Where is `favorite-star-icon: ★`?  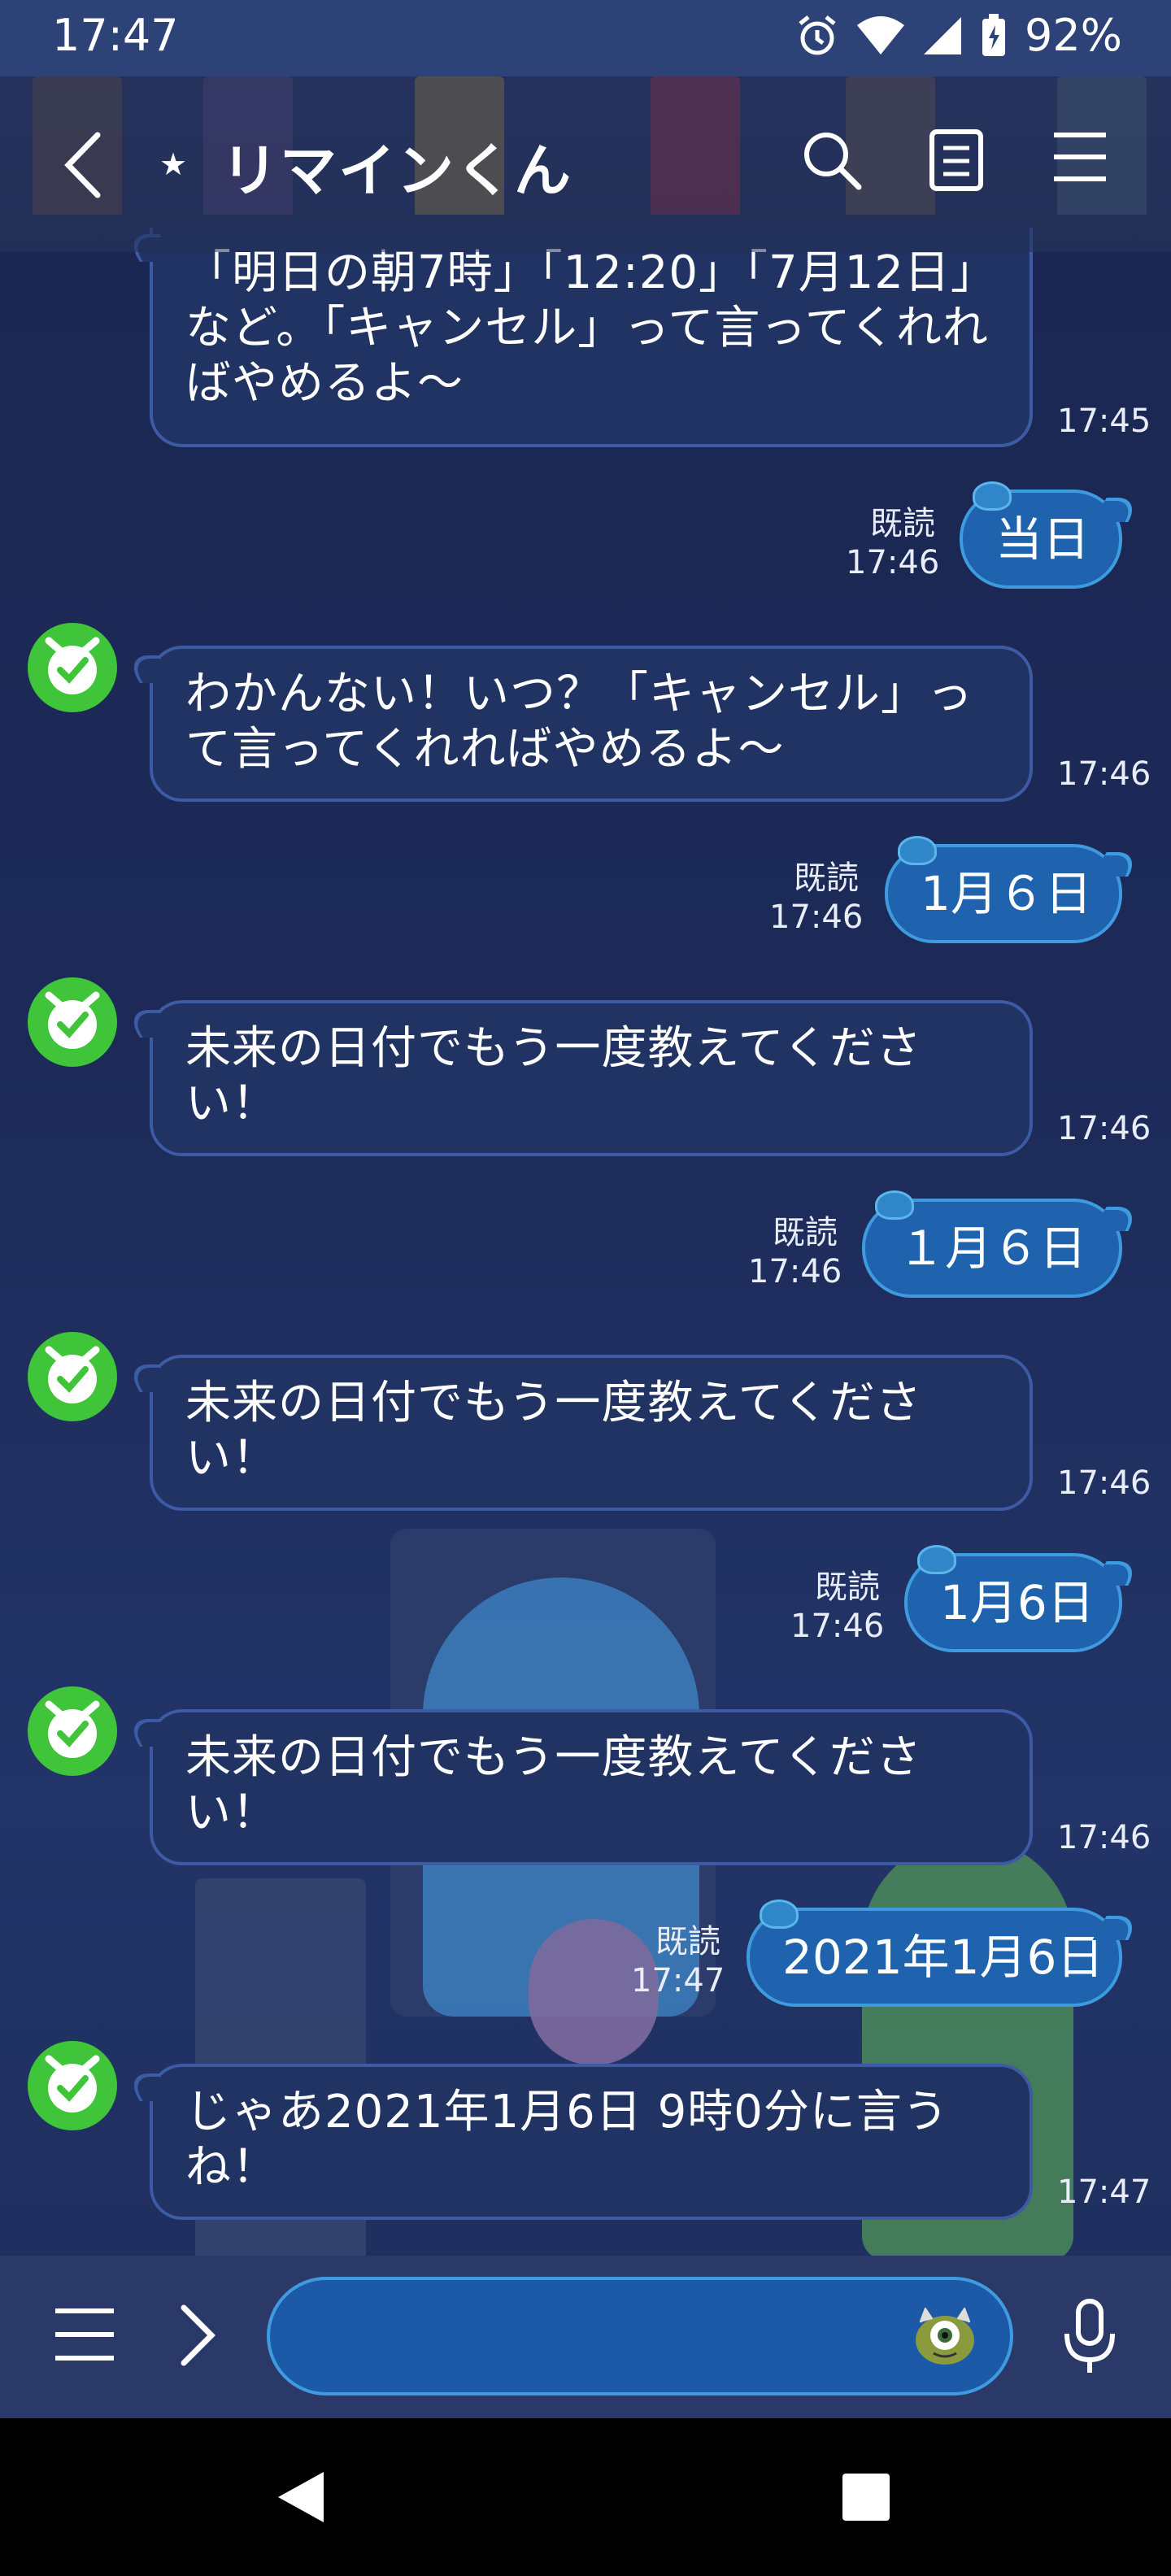
favorite-star-icon: ★ is located at coordinates (173, 164).